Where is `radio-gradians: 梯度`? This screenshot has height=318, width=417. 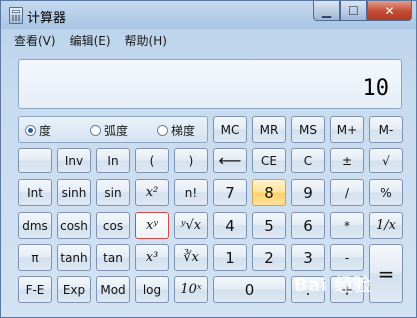 radio-gradians: 梯度 is located at coordinates (176, 130).